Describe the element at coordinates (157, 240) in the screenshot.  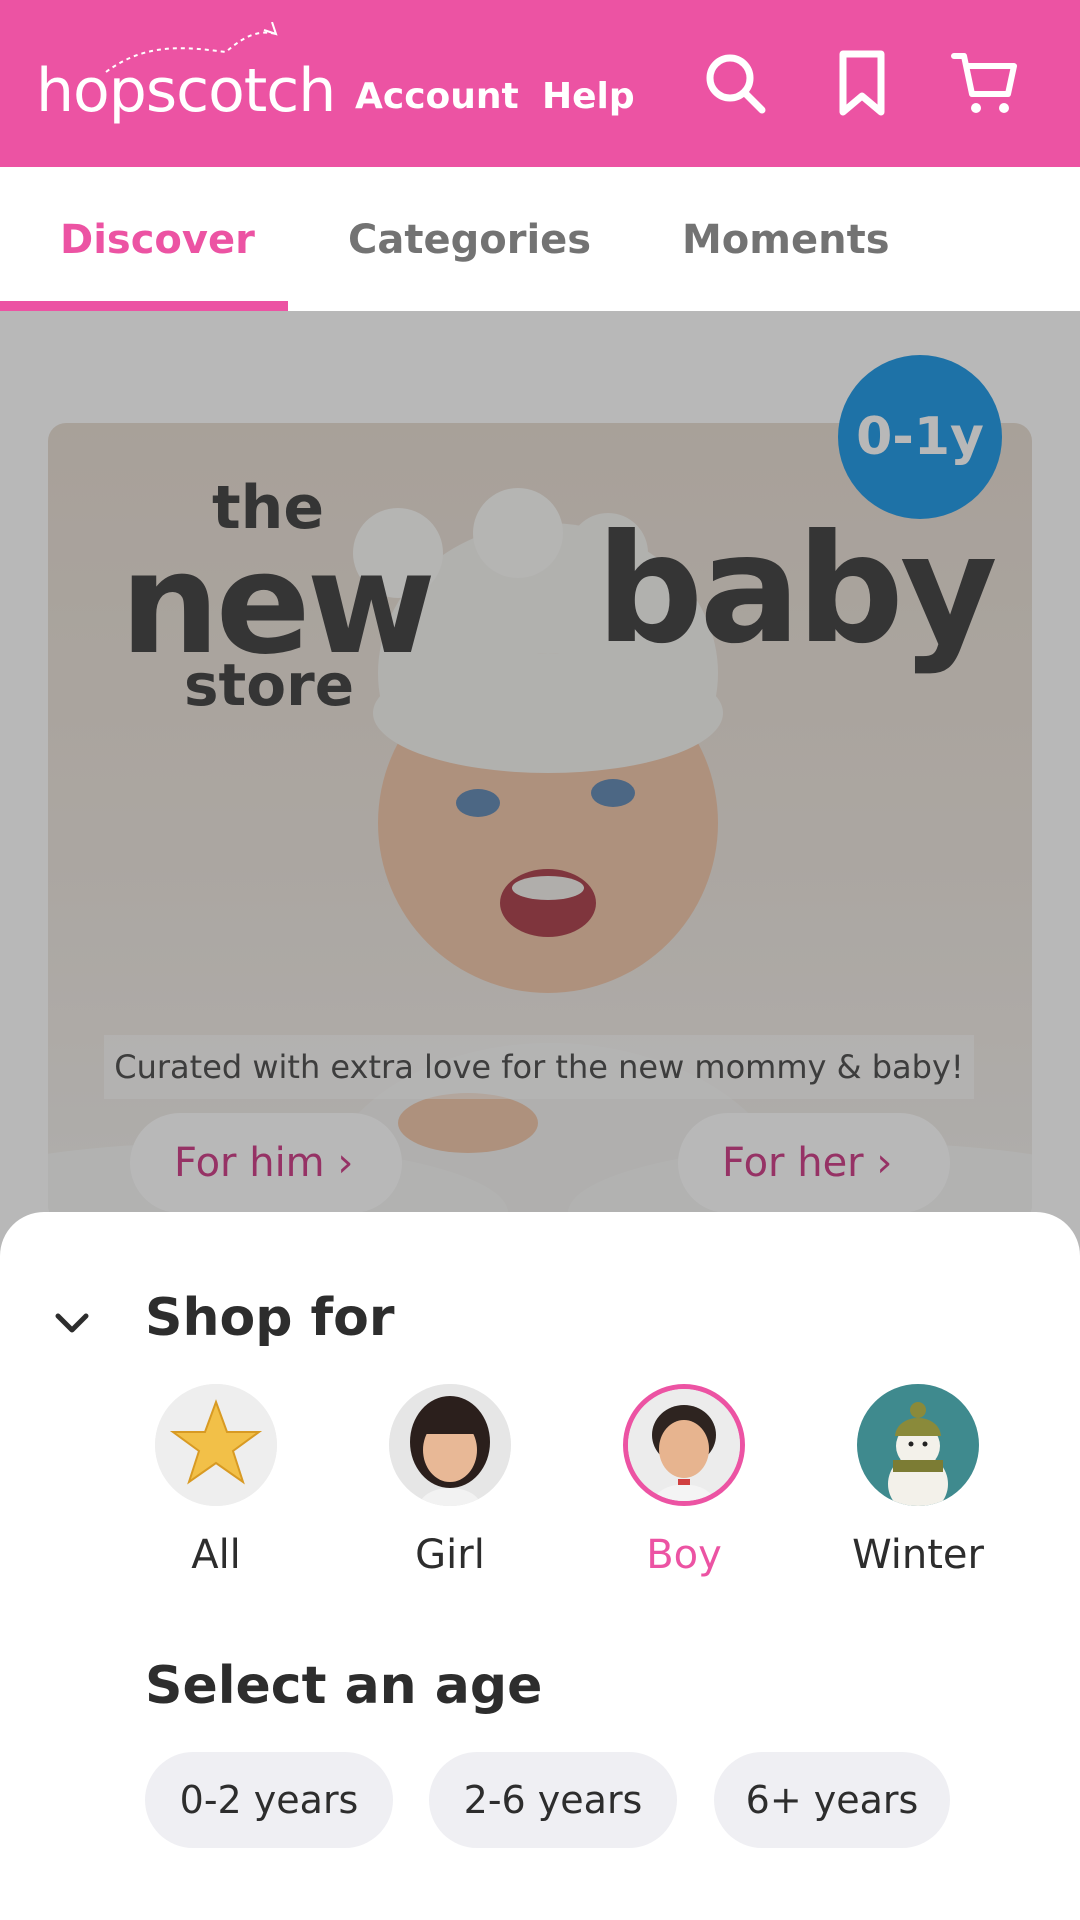
I see `tab-discover: Discover` at that location.